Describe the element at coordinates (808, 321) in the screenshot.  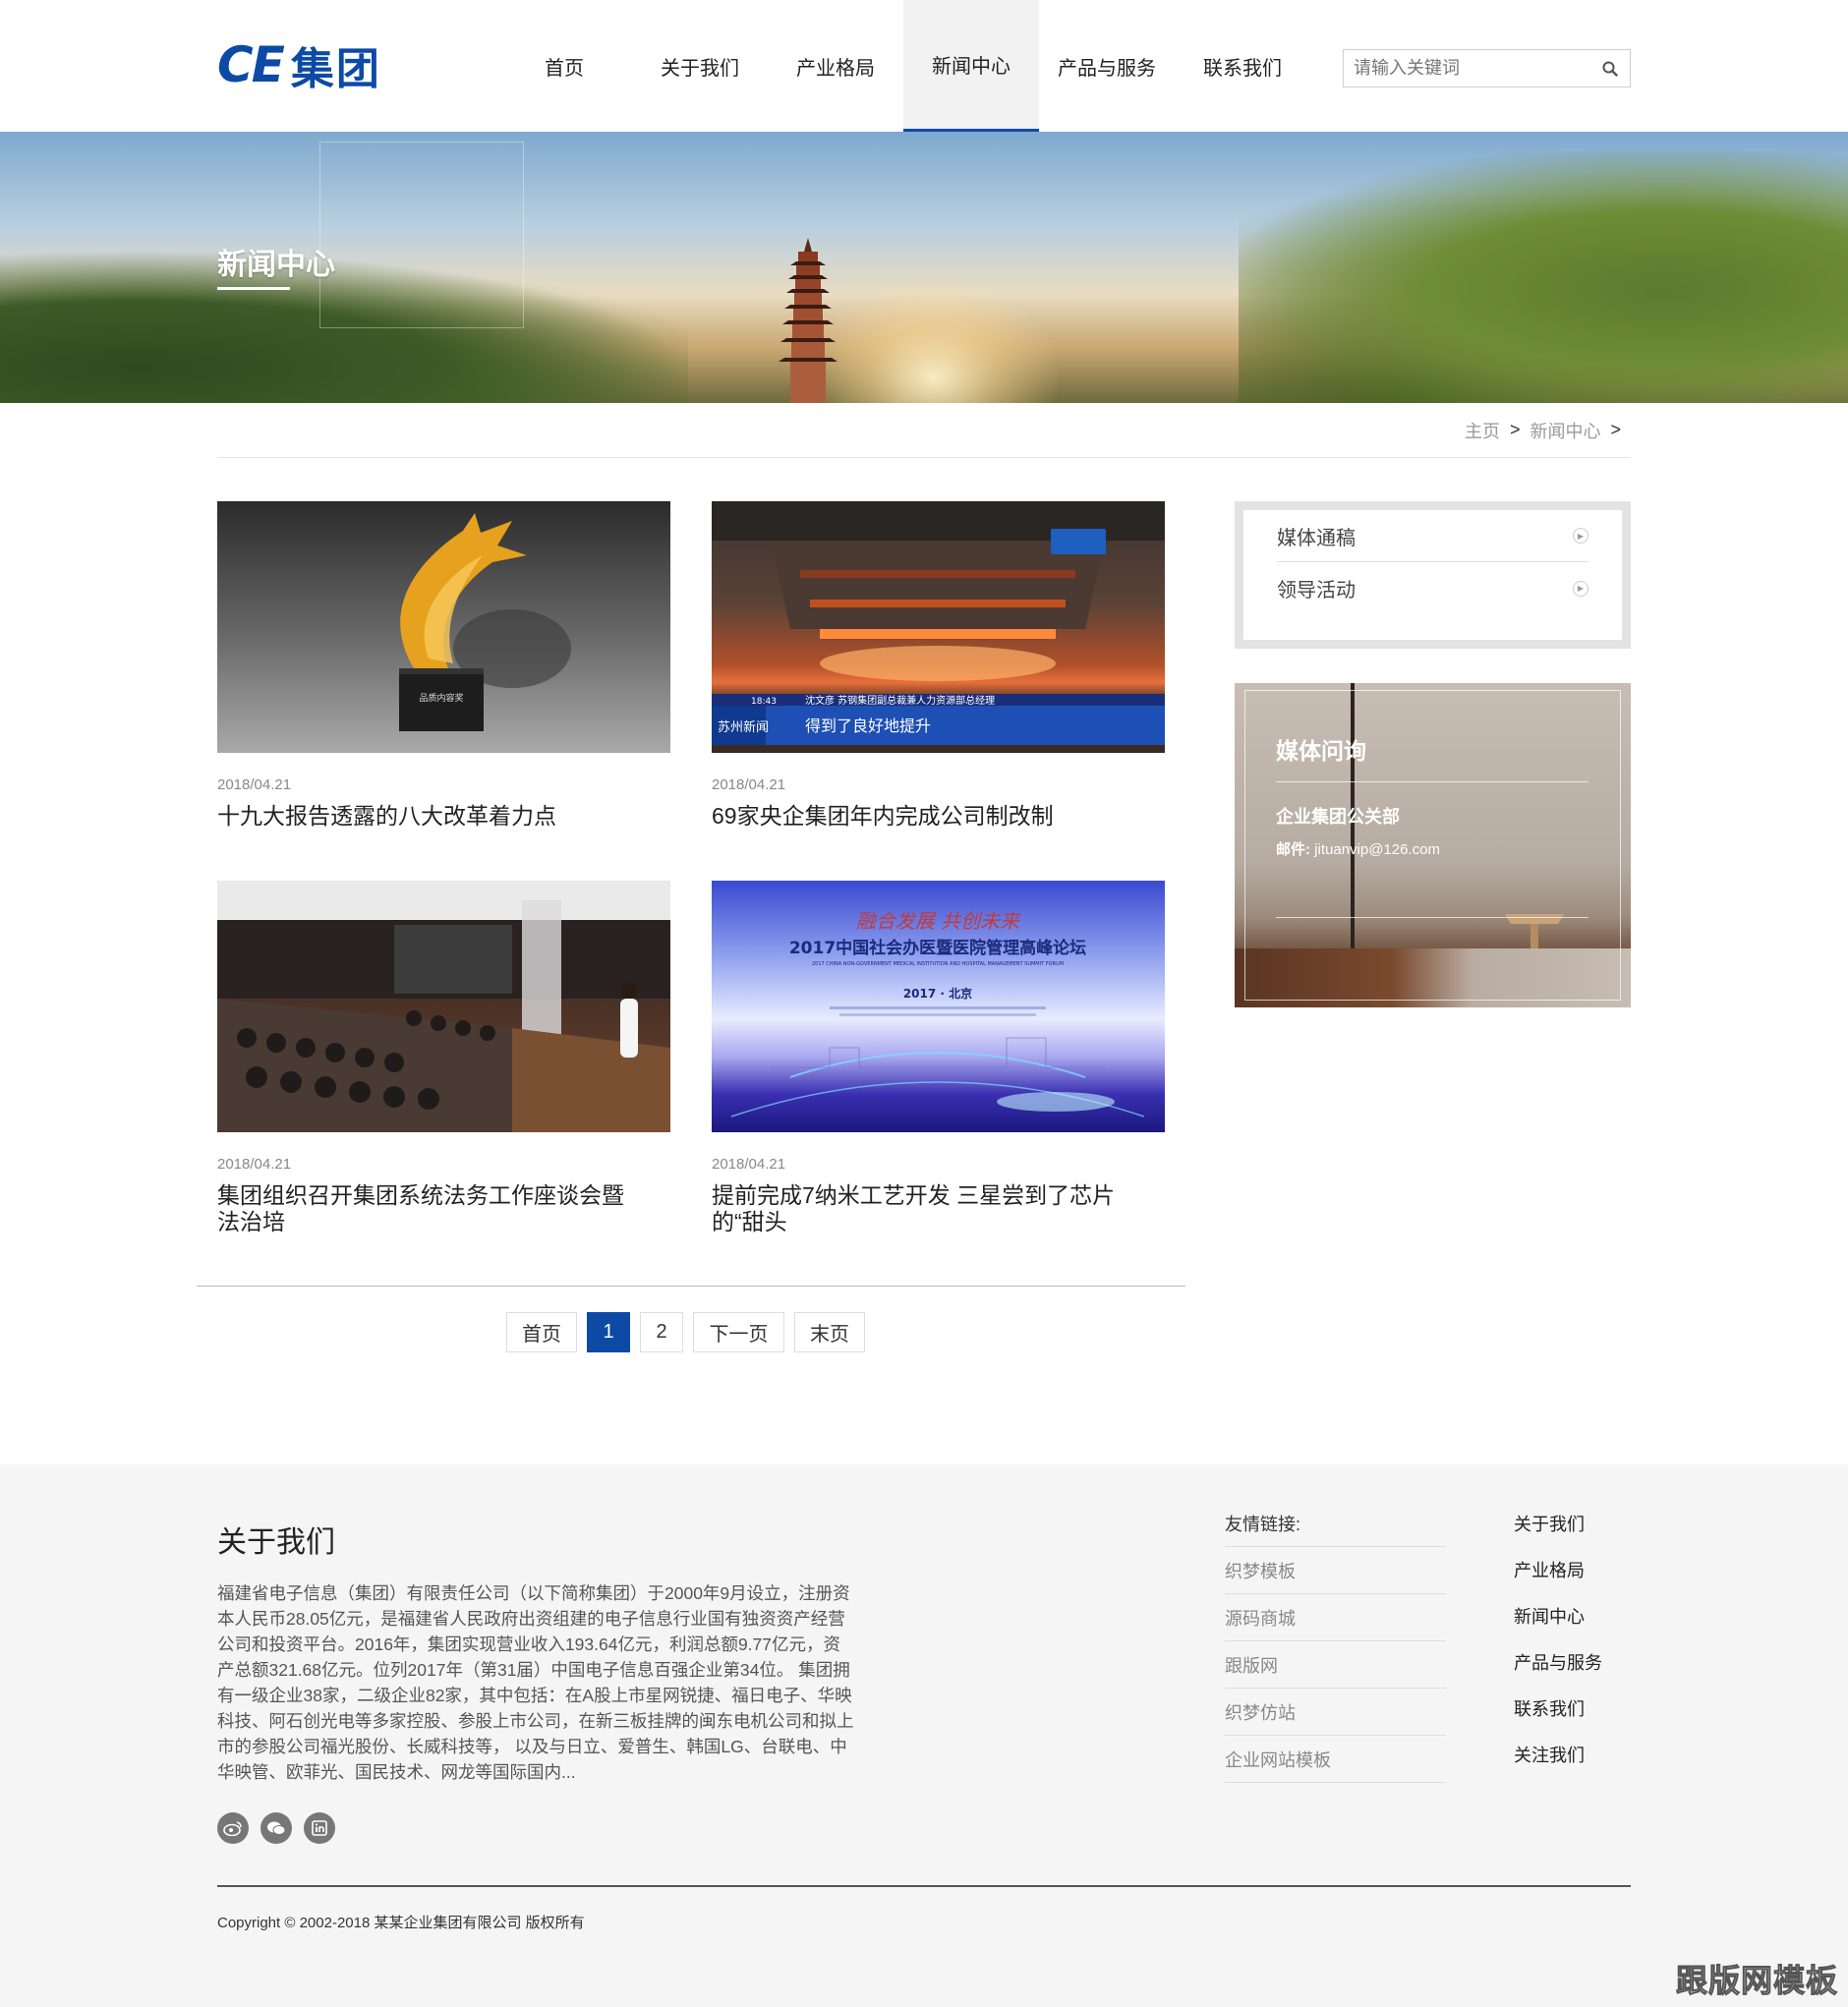
I see `pagoda-illustration` at that location.